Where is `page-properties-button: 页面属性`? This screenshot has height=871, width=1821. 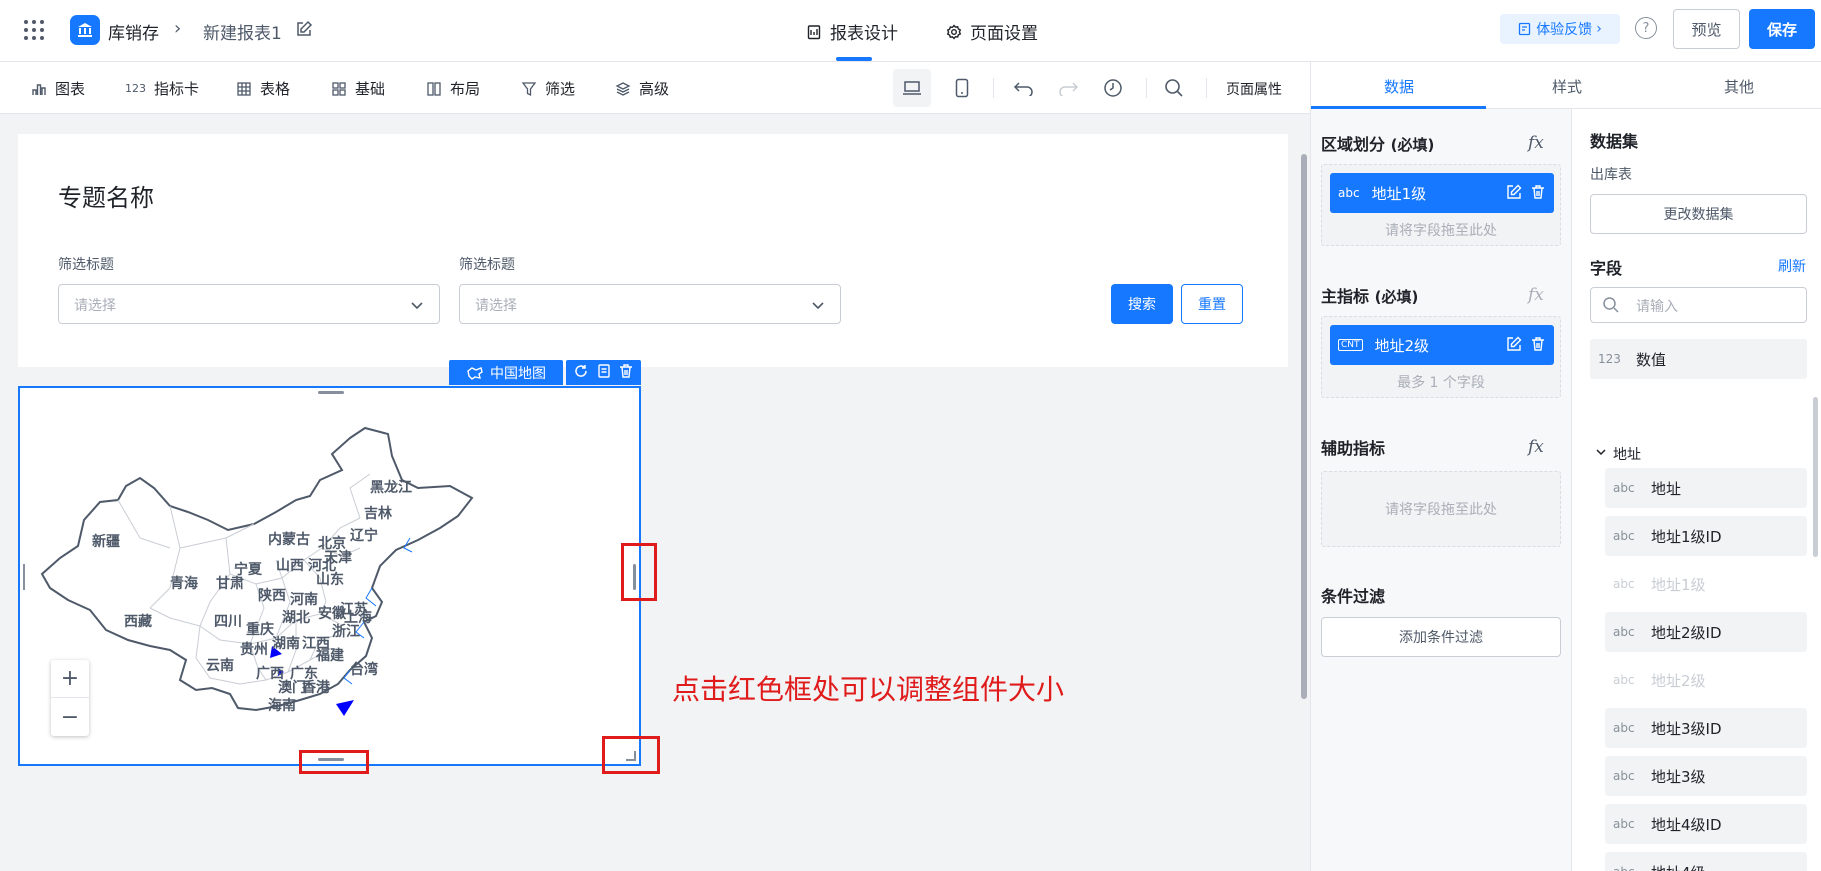 page-properties-button: 页面属性 is located at coordinates (1254, 89).